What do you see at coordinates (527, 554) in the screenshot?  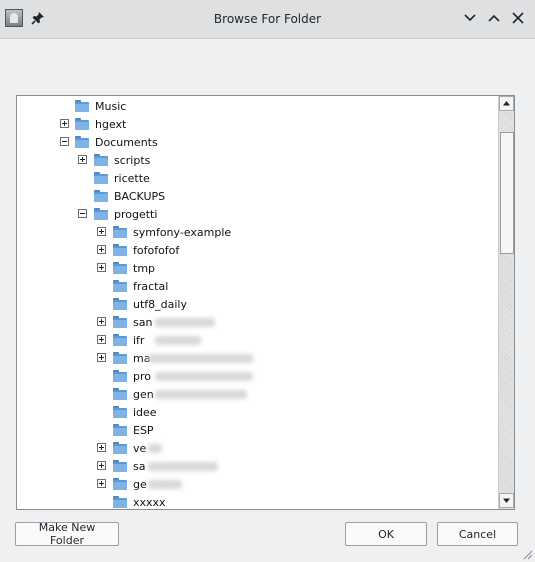 I see `resize-grip-icon` at bounding box center [527, 554].